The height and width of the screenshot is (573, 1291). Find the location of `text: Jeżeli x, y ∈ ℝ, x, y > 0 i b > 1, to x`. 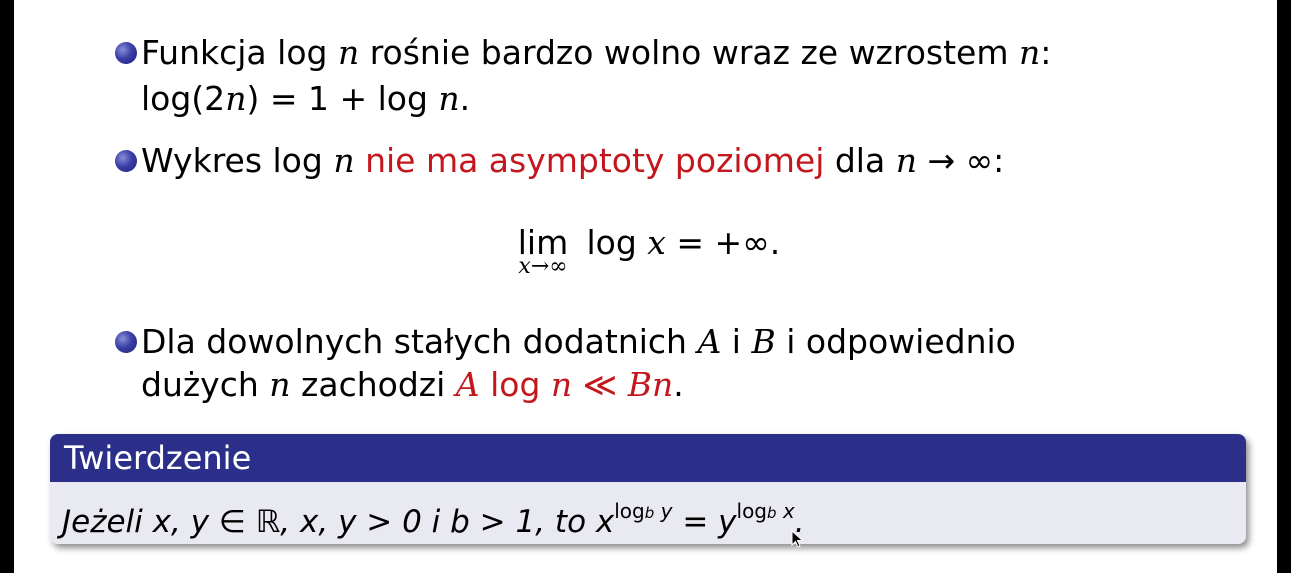

text: Jeżeli x, y ∈ ℝ, x, y > 0 i b > 1, to x is located at coordinates (338, 522).